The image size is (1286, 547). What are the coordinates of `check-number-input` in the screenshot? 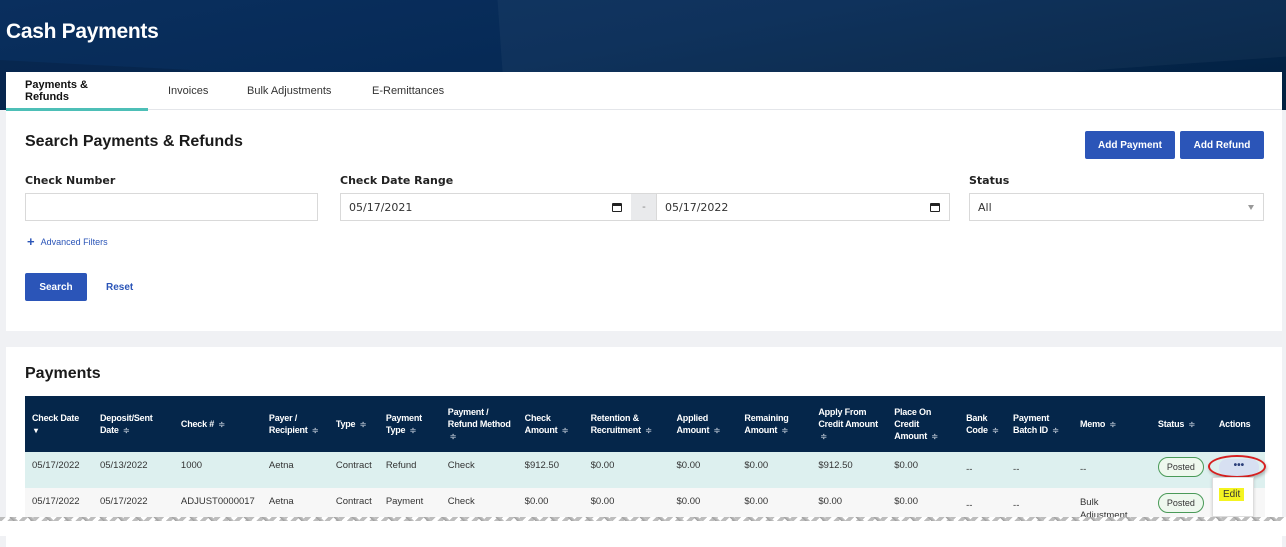 It's located at (171, 207).